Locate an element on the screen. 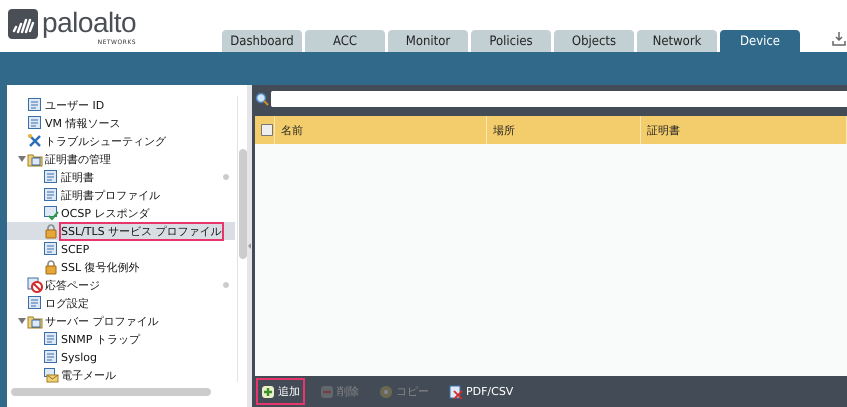 This screenshot has height=407, width=847. search-icon is located at coordinates (262, 99).